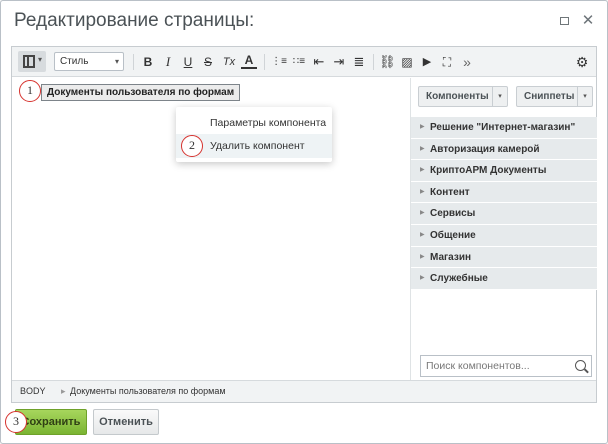  Describe the element at coordinates (457, 96) in the screenshot. I see `components-button-label: Компоненты` at that location.